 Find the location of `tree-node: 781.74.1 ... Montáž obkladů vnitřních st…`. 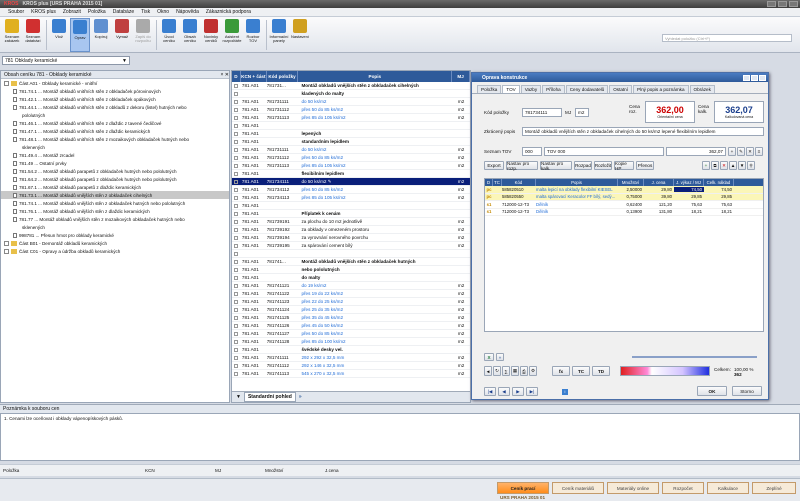

tree-node: 781.74.1 ... Montáž obkladů vnitřních st… is located at coordinates (115, 91).